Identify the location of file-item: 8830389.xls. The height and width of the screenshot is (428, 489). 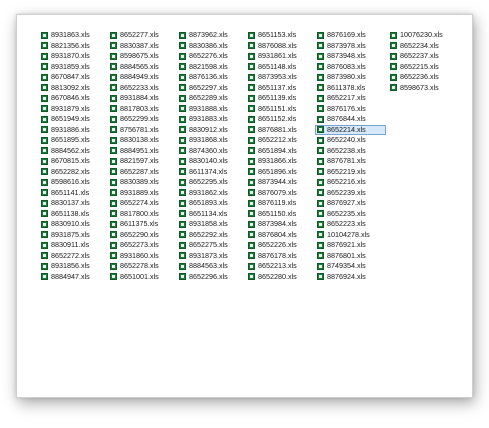
(141, 182).